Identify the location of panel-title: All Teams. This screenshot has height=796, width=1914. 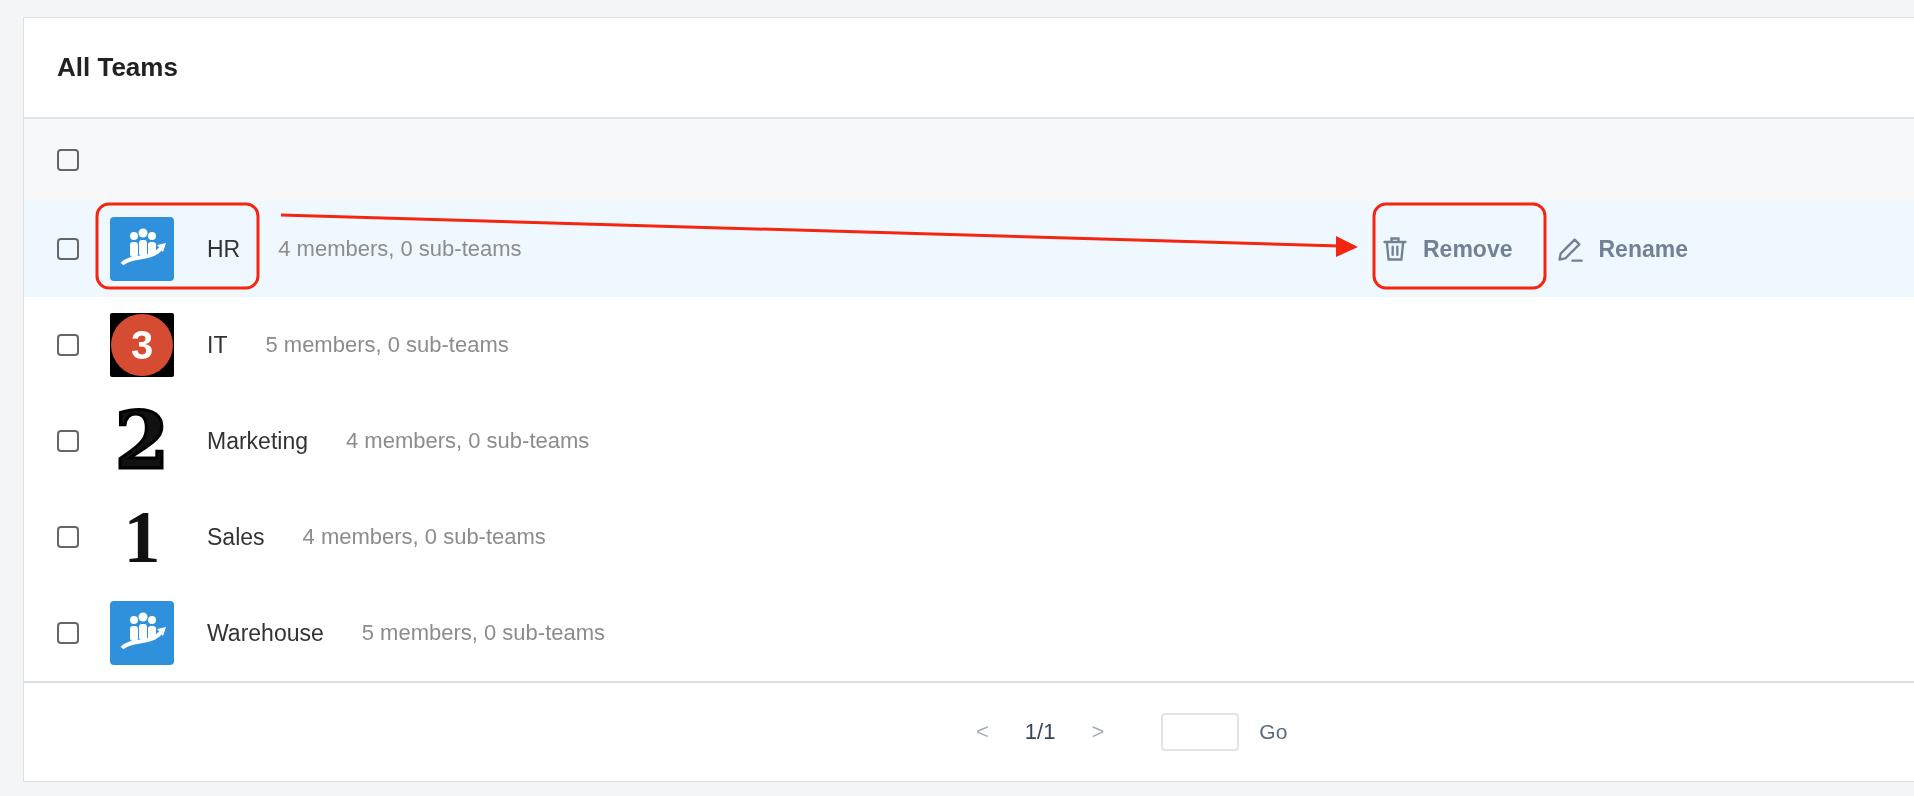
(117, 67).